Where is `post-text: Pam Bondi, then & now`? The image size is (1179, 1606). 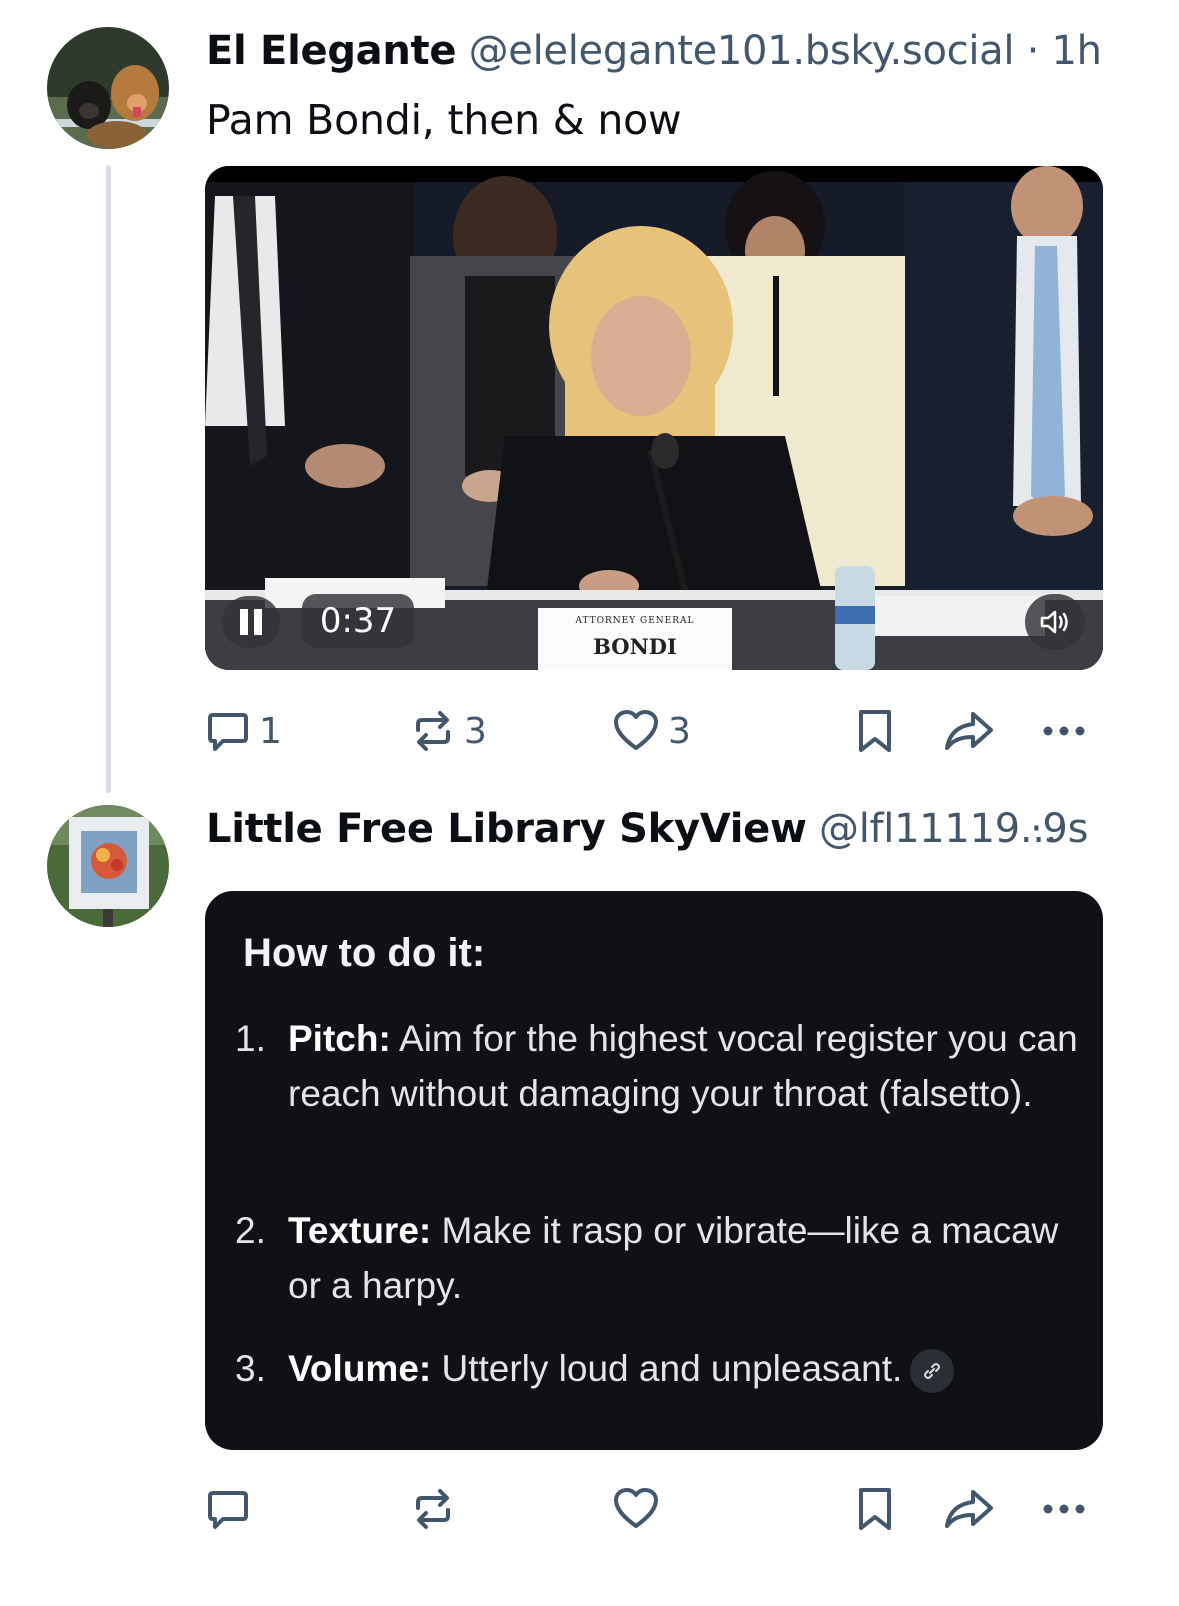
post-text: Pam Bondi, then & now is located at coordinates (444, 120).